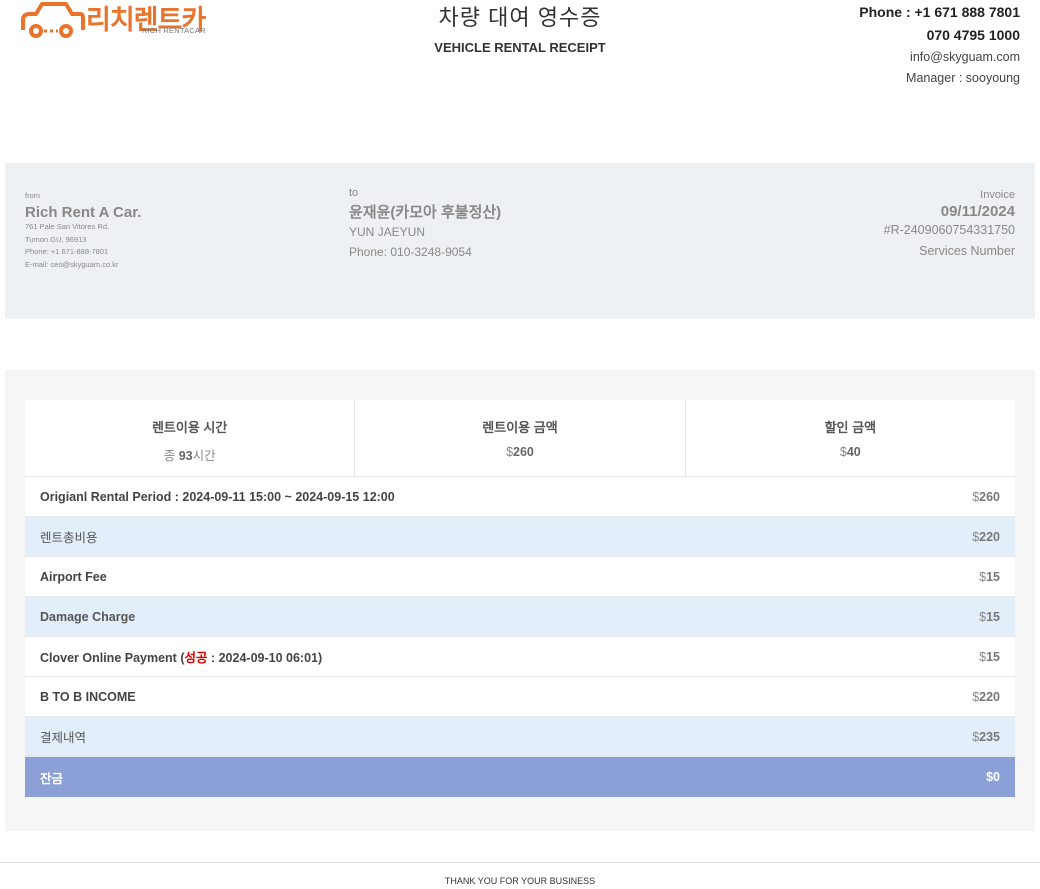  What do you see at coordinates (850, 427) in the screenshot?
I see `discount-label: 할인 금액` at bounding box center [850, 427].